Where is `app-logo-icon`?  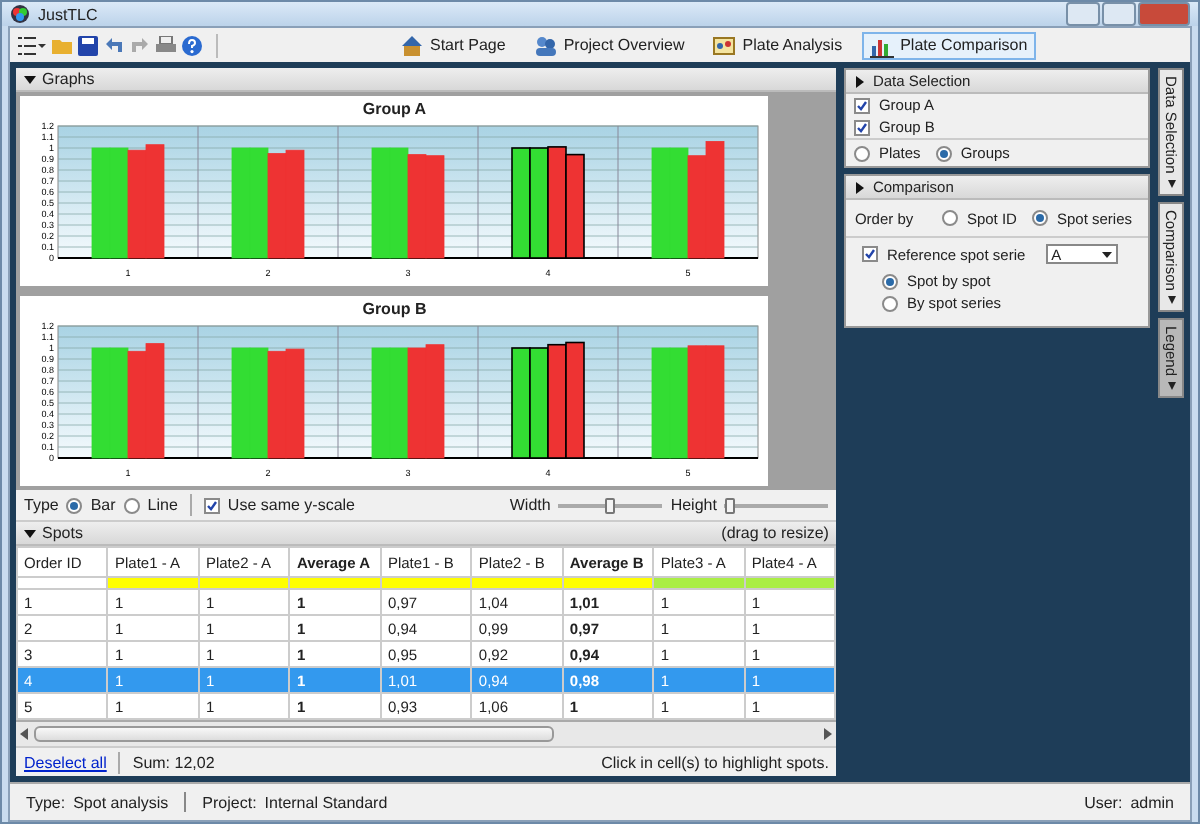 app-logo-icon is located at coordinates (20, 14).